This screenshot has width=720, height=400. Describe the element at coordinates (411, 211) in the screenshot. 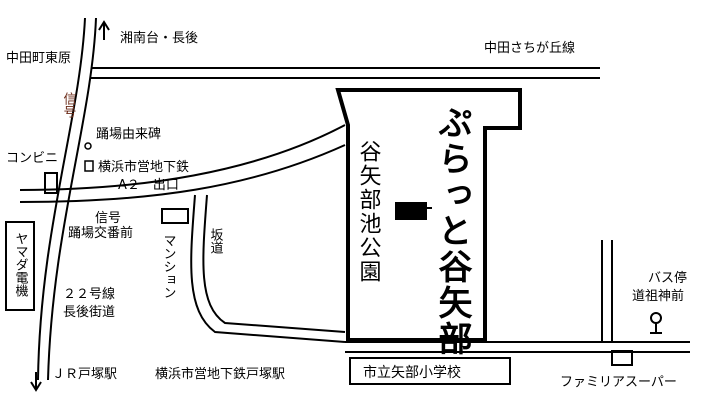

I see `facility-building` at that location.